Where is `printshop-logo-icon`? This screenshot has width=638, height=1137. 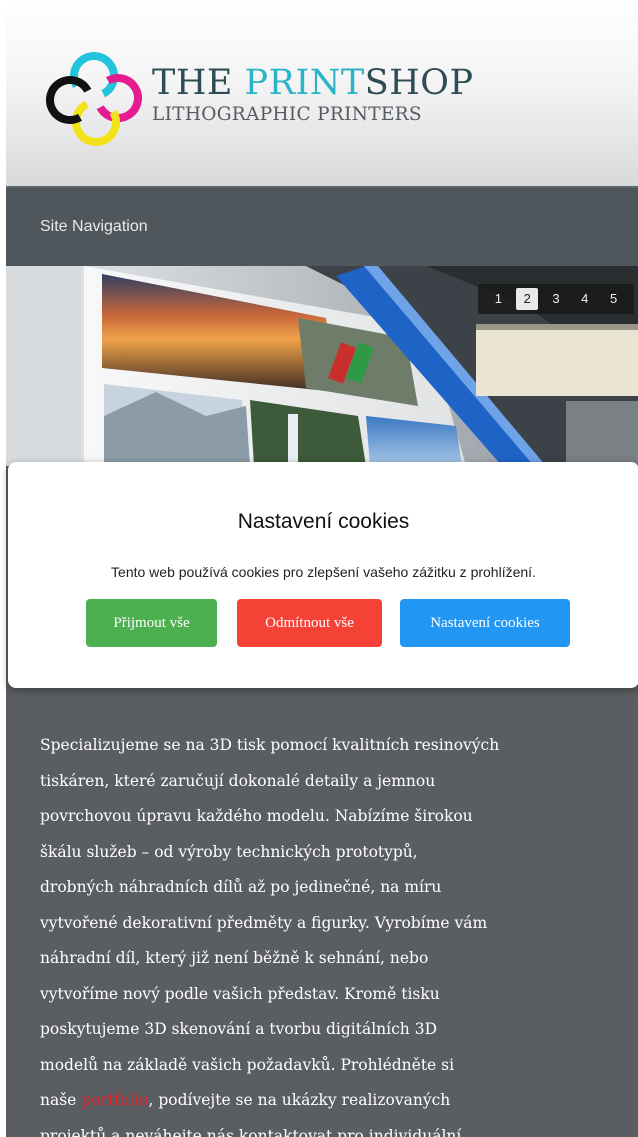 printshop-logo-icon is located at coordinates (91, 98).